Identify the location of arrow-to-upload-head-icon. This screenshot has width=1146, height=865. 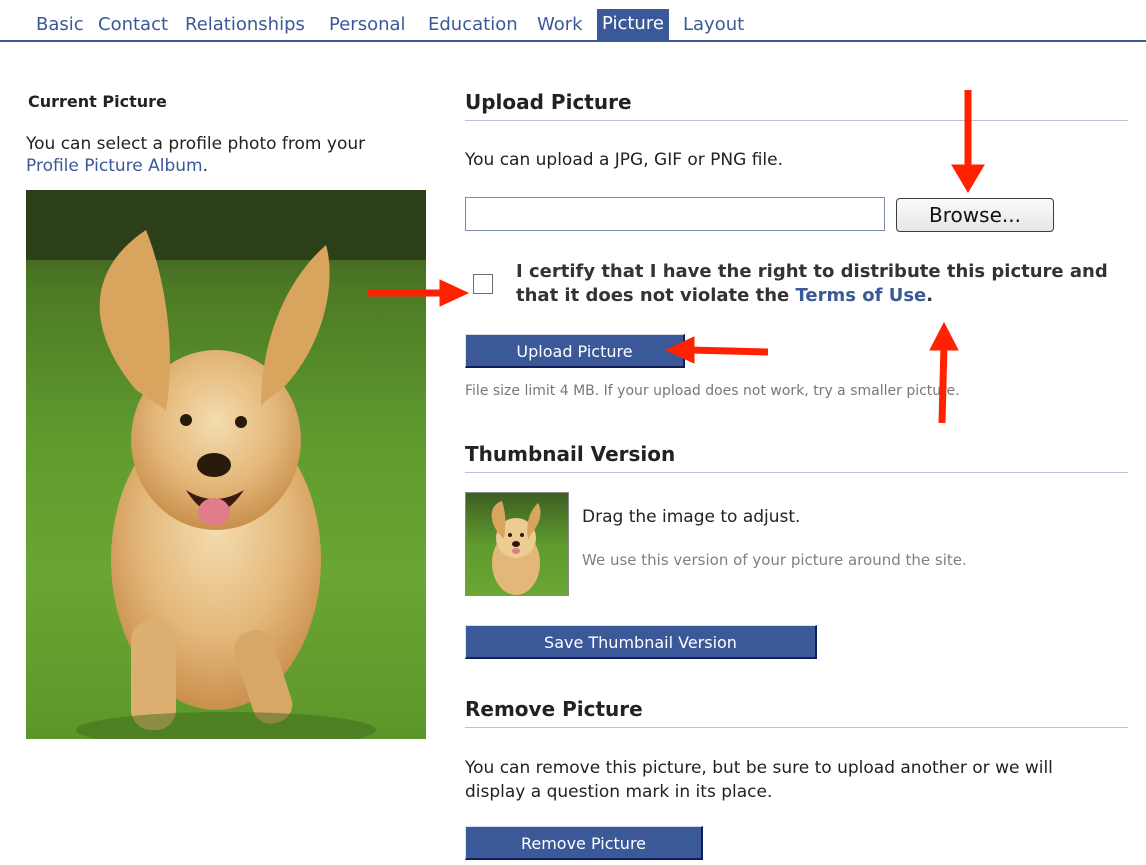
(679, 350).